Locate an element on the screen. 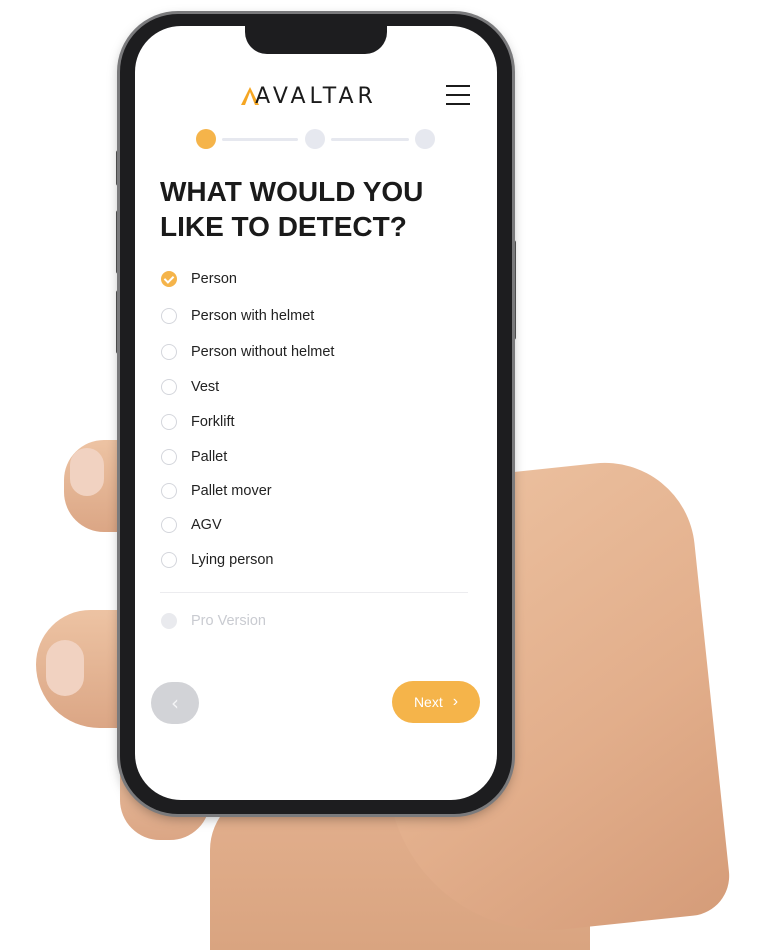 The image size is (760, 950). back-button: ‹ is located at coordinates (175, 703).